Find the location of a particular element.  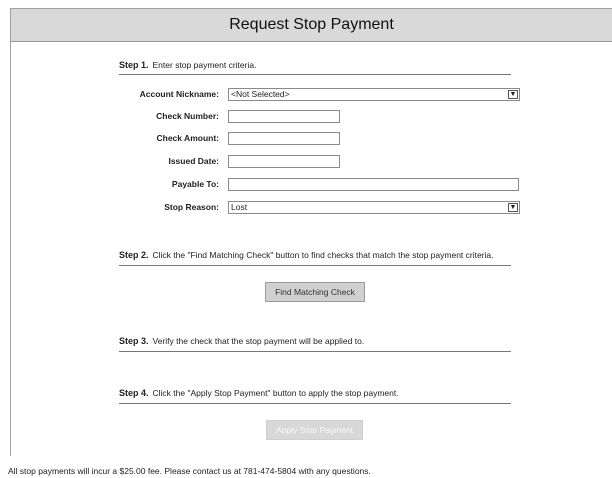

stop-reason-select: Lost ▼ is located at coordinates (374, 207).